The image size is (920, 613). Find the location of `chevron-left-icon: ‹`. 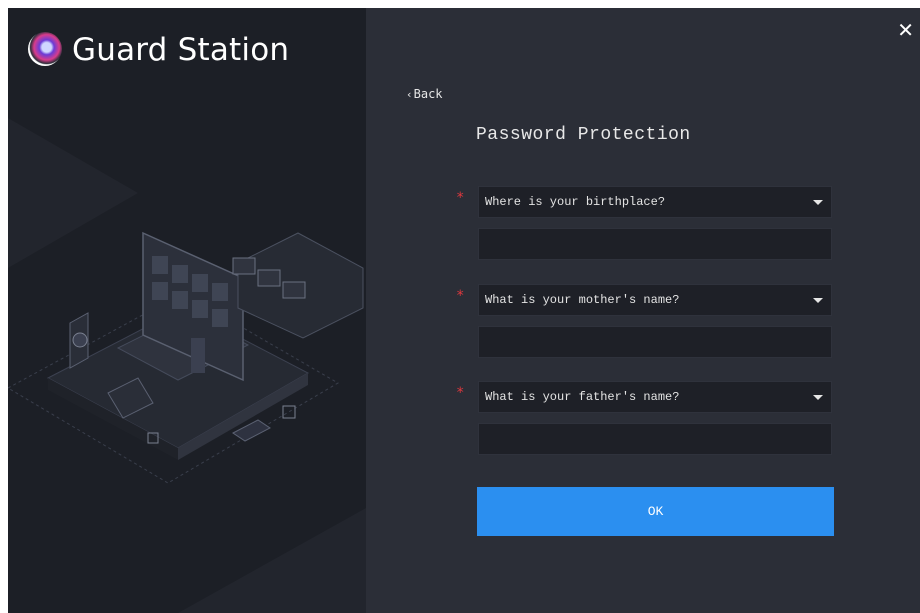

chevron-left-icon: ‹ is located at coordinates (409, 94).